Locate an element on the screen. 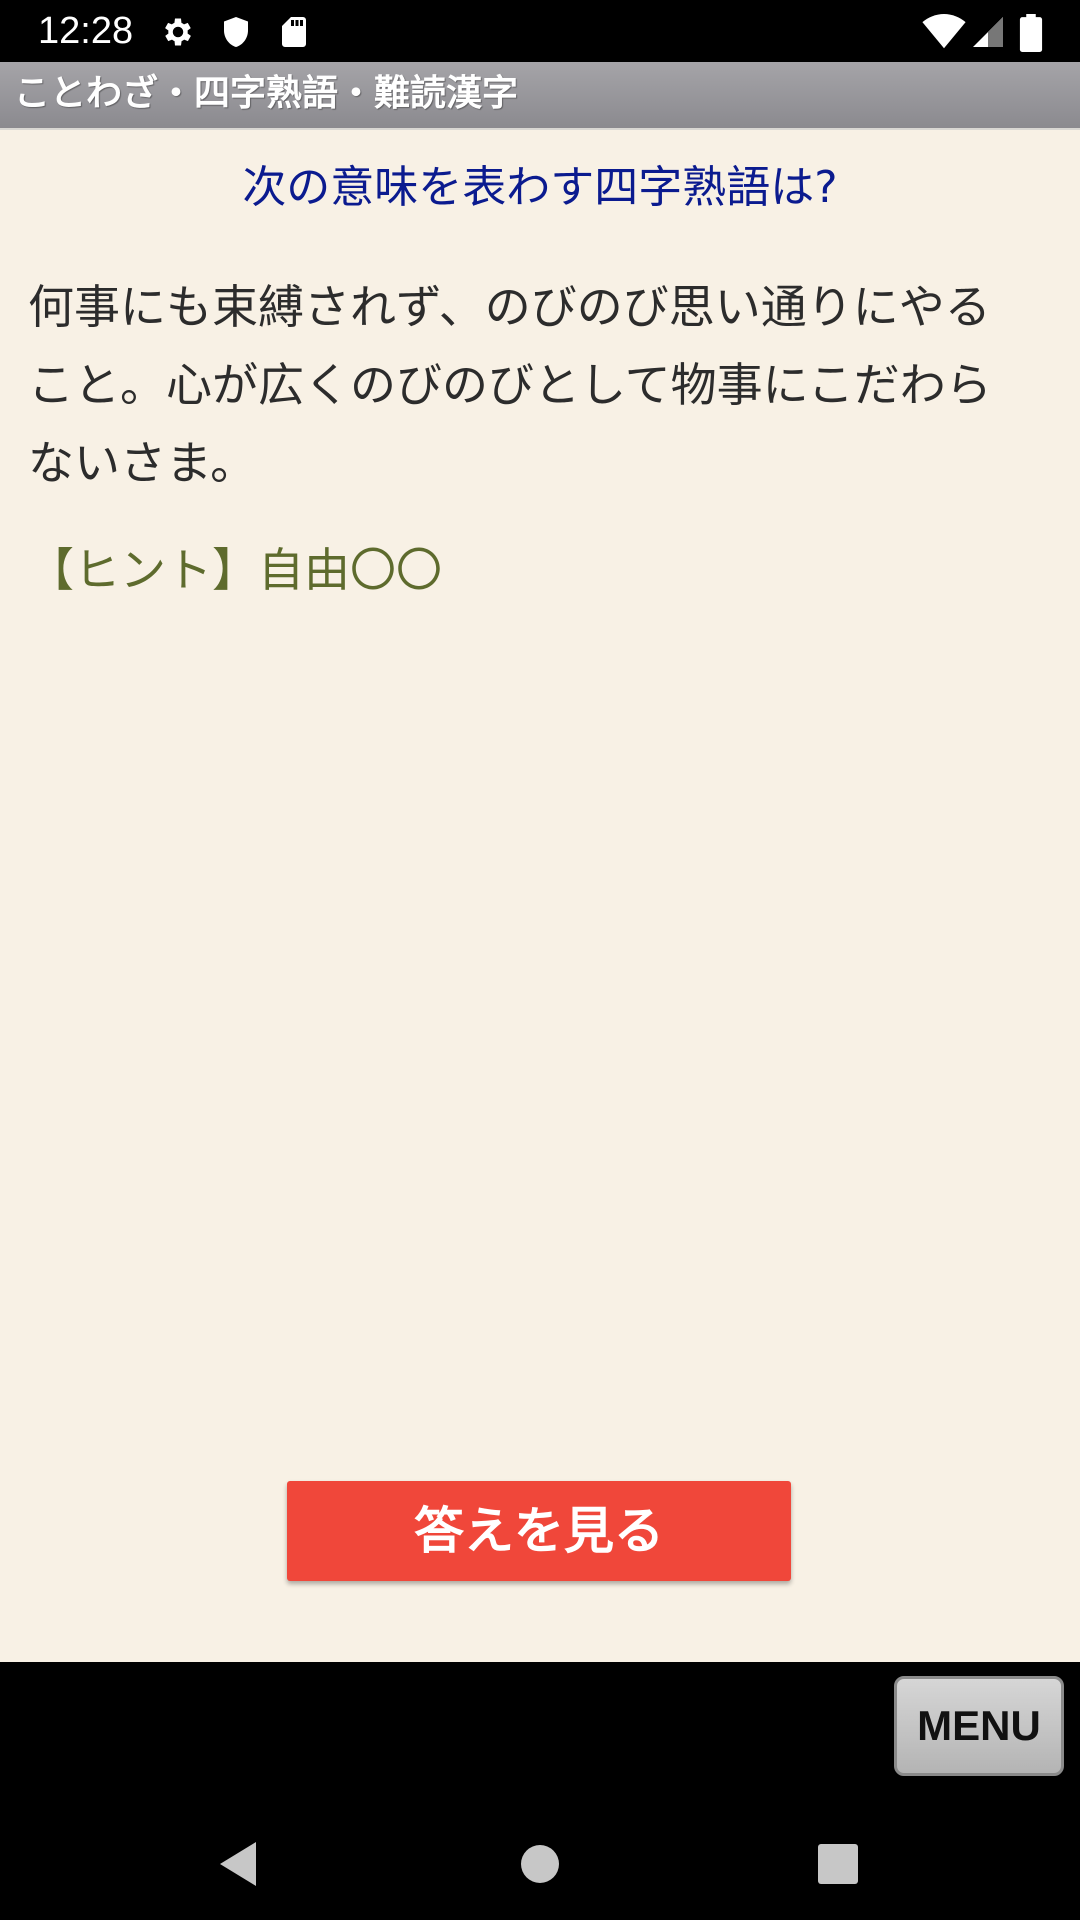 This screenshot has height=1920, width=1080. navigation-bar is located at coordinates (540, 1860).